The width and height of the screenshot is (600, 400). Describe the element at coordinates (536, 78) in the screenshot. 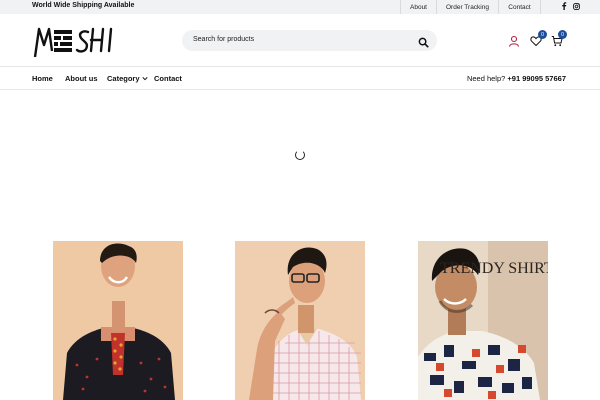

I see `help-phone: +91 99095 57667` at that location.